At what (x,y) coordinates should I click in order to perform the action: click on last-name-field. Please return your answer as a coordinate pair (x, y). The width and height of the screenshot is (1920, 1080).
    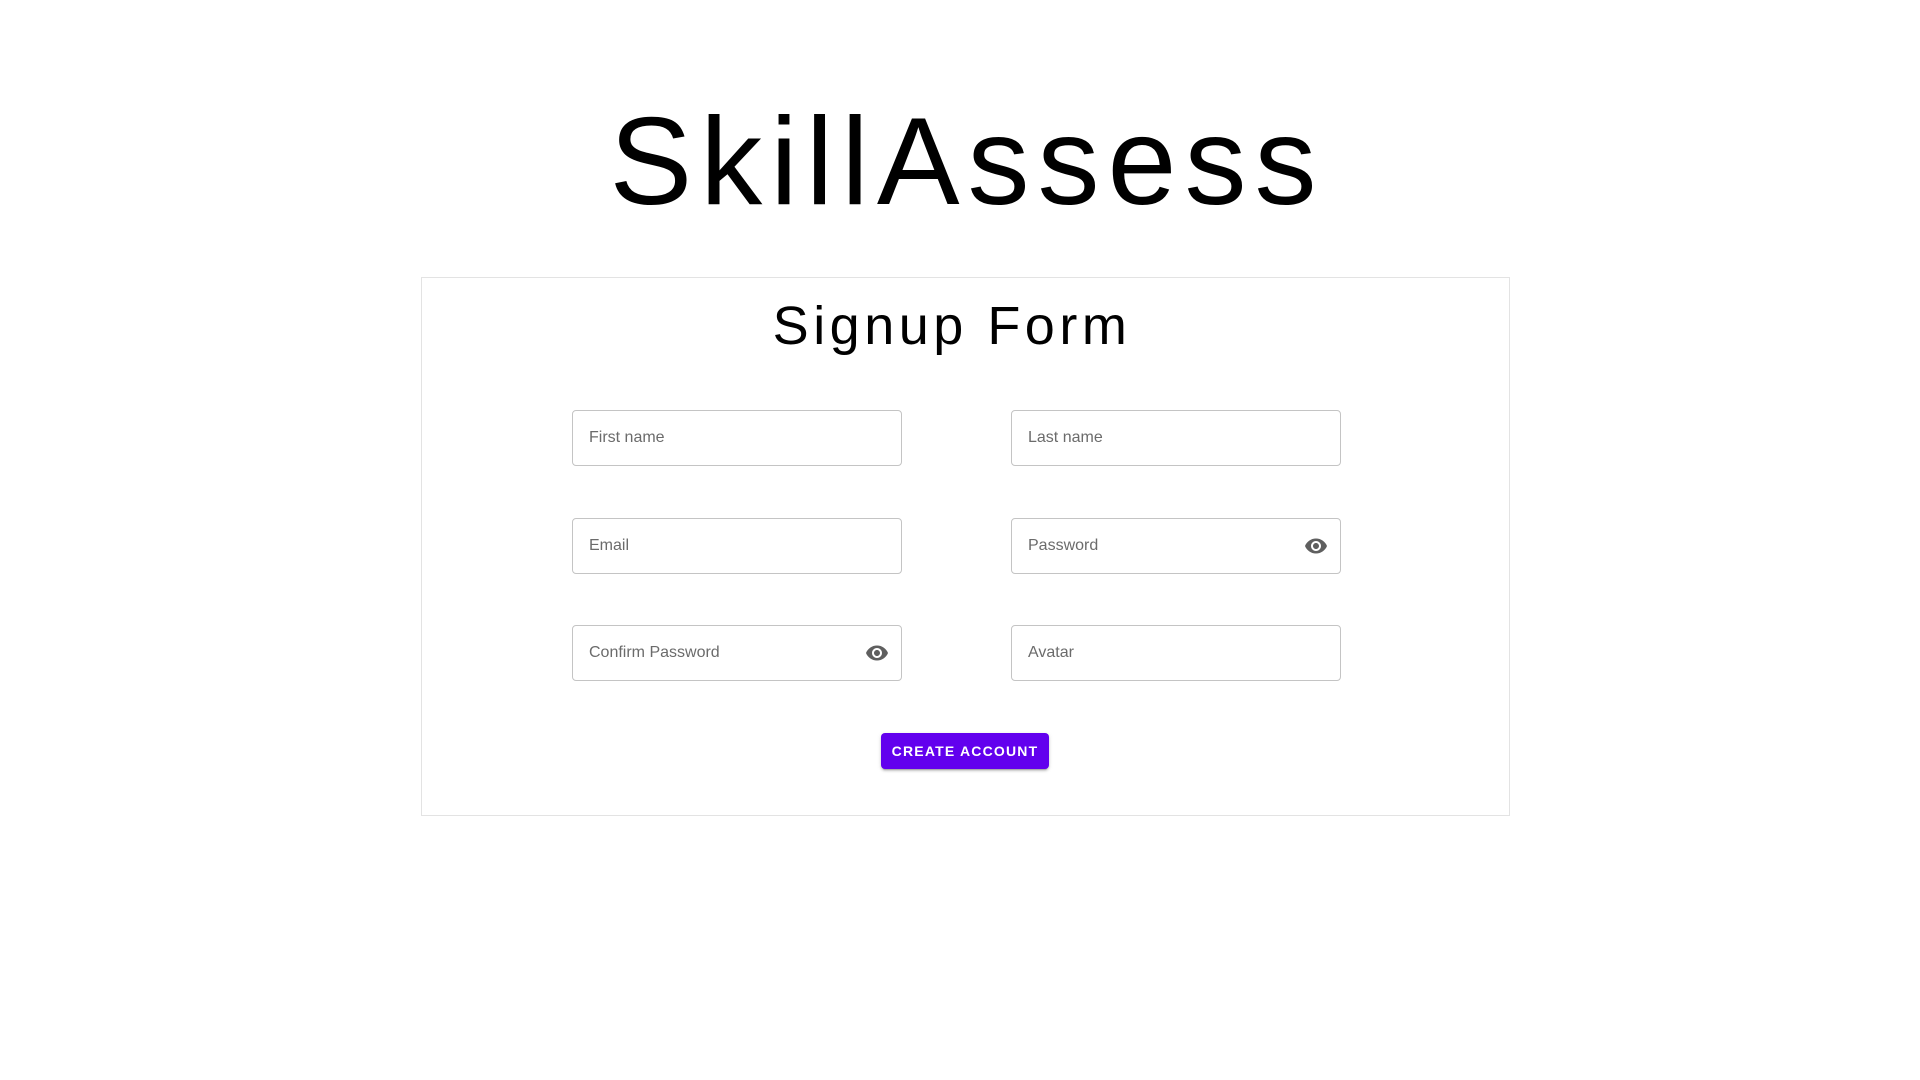
    Looking at the image, I should click on (1176, 438).